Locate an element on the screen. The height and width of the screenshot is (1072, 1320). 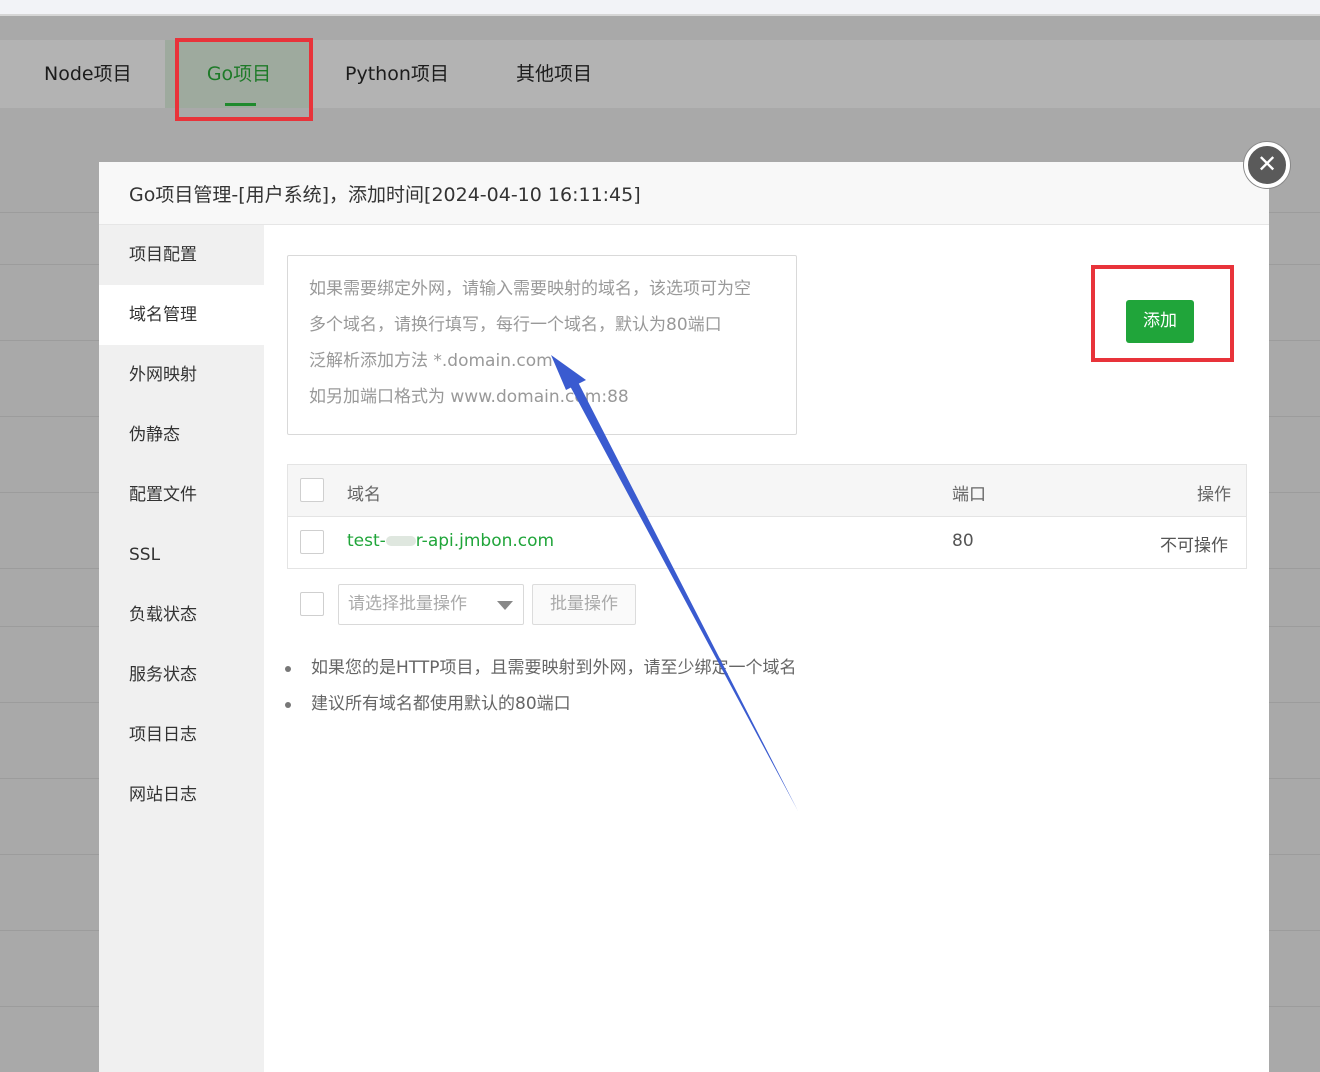
highlight-box-add-button is located at coordinates (1162, 313).